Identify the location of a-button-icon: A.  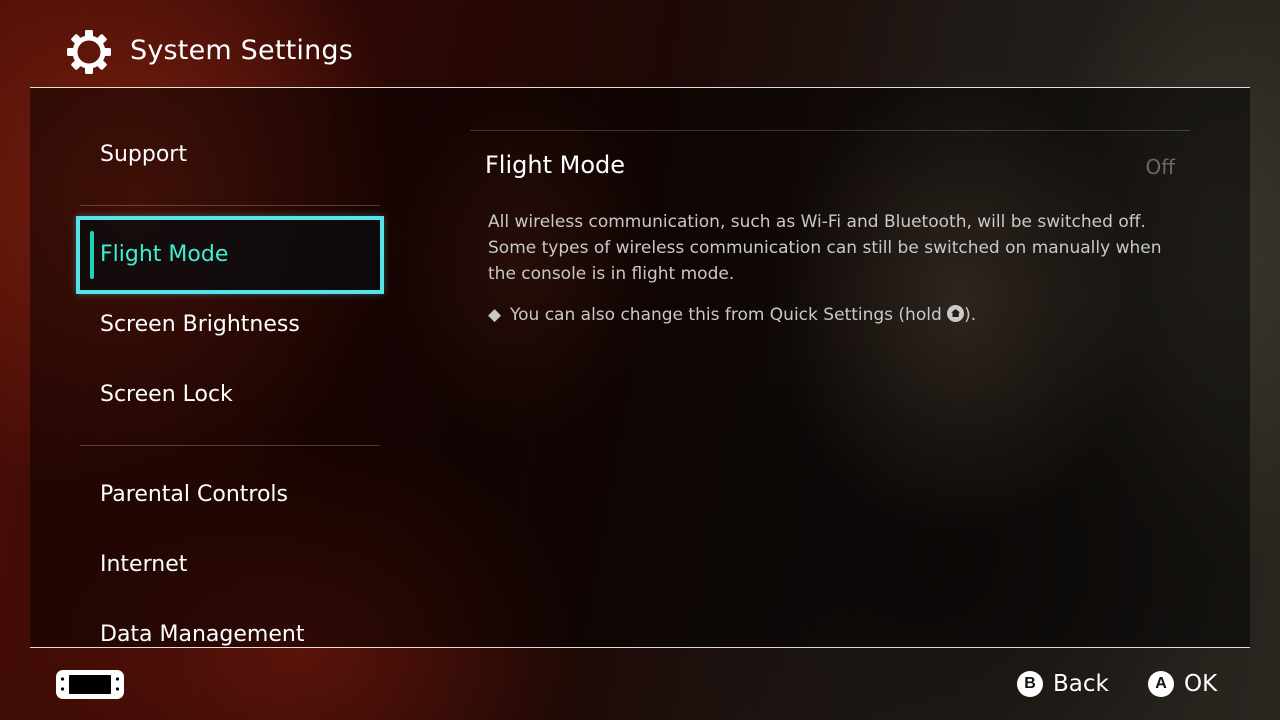
(1161, 684).